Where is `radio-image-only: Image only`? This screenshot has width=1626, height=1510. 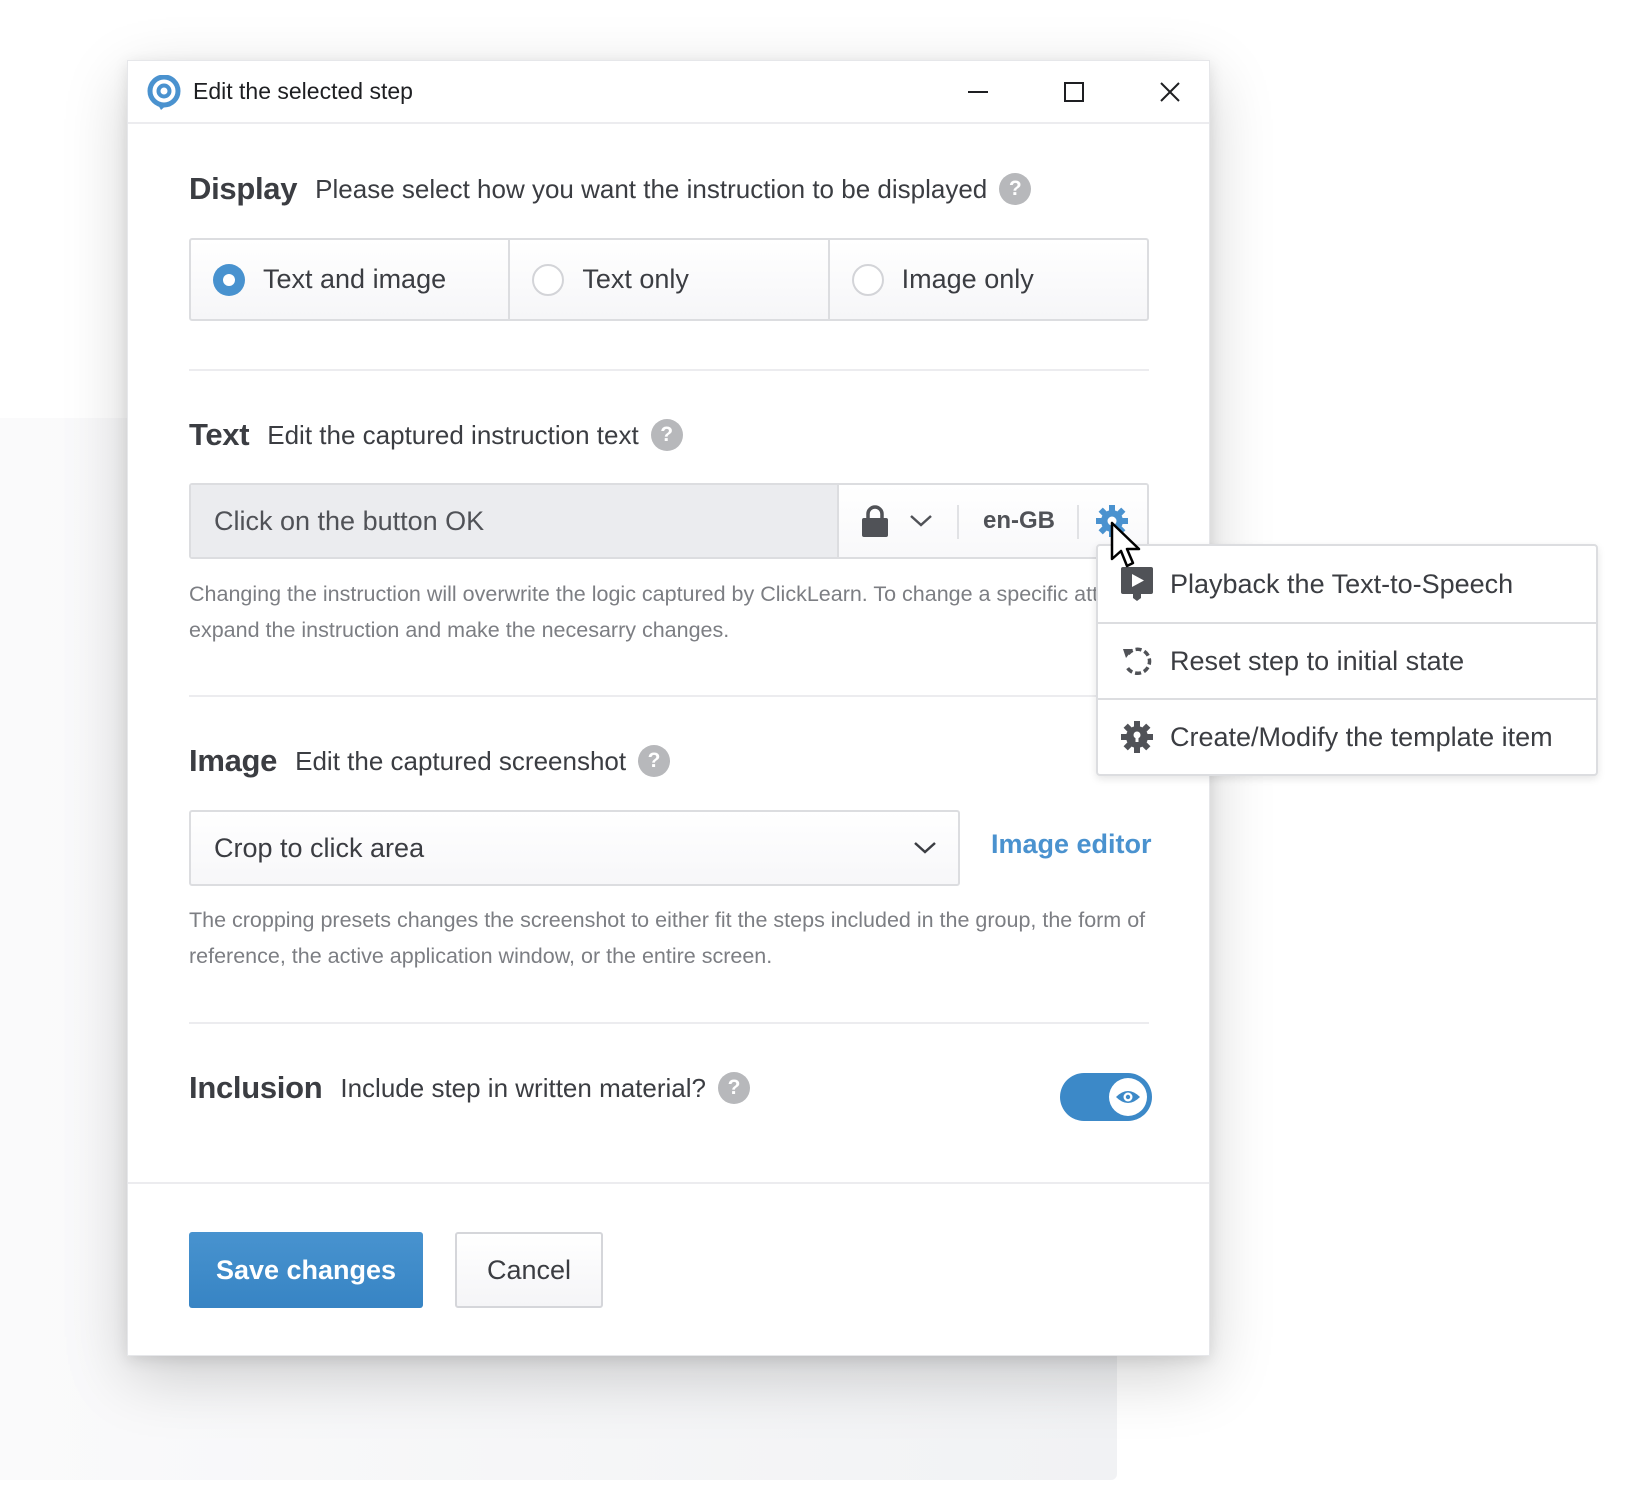
radio-image-only: Image only is located at coordinates (988, 279).